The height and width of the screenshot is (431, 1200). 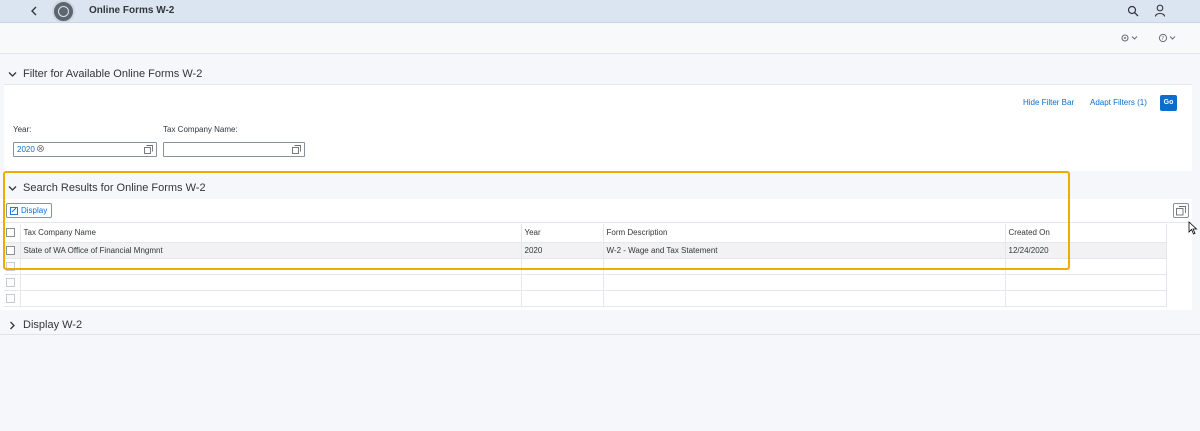 I want to click on filter-section-title: Filter for Available Online Forms W-2, so click(x=113, y=74).